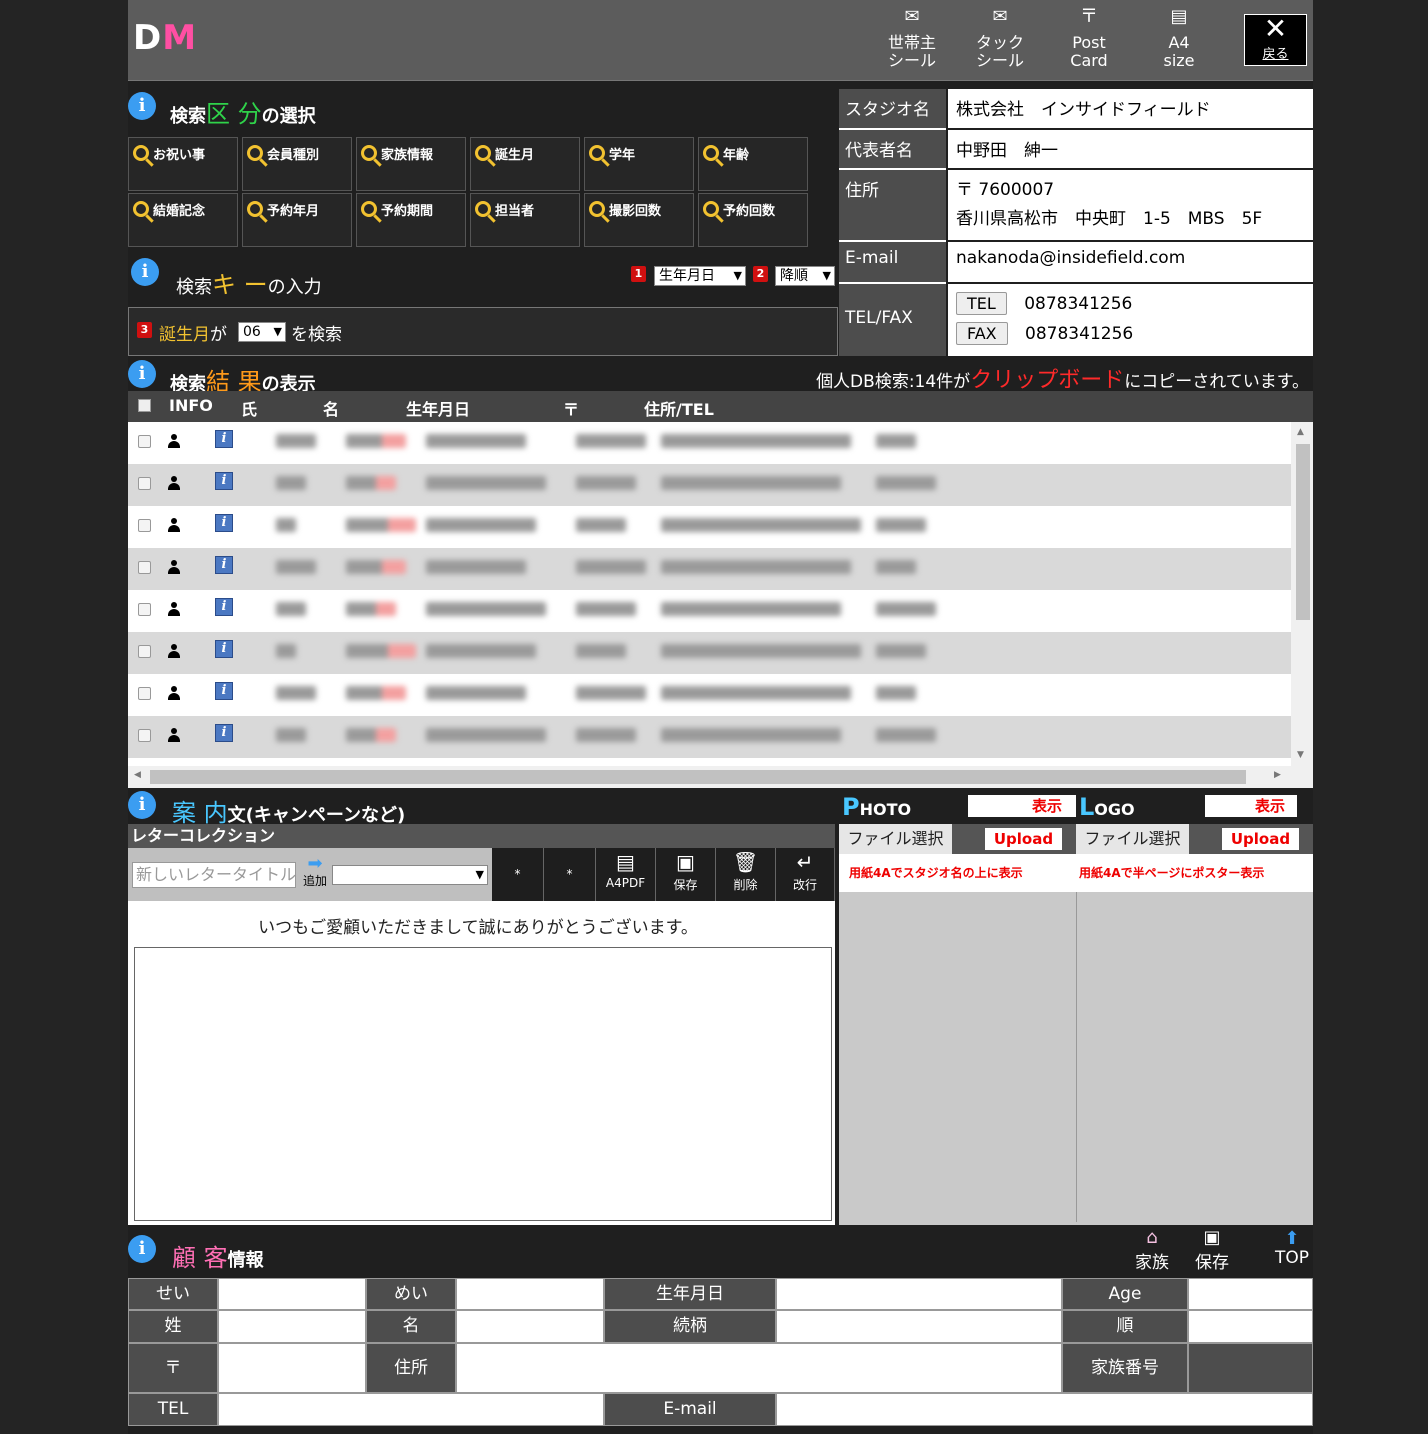  I want to click on sort2-select: 降順 ▼, so click(805, 276).